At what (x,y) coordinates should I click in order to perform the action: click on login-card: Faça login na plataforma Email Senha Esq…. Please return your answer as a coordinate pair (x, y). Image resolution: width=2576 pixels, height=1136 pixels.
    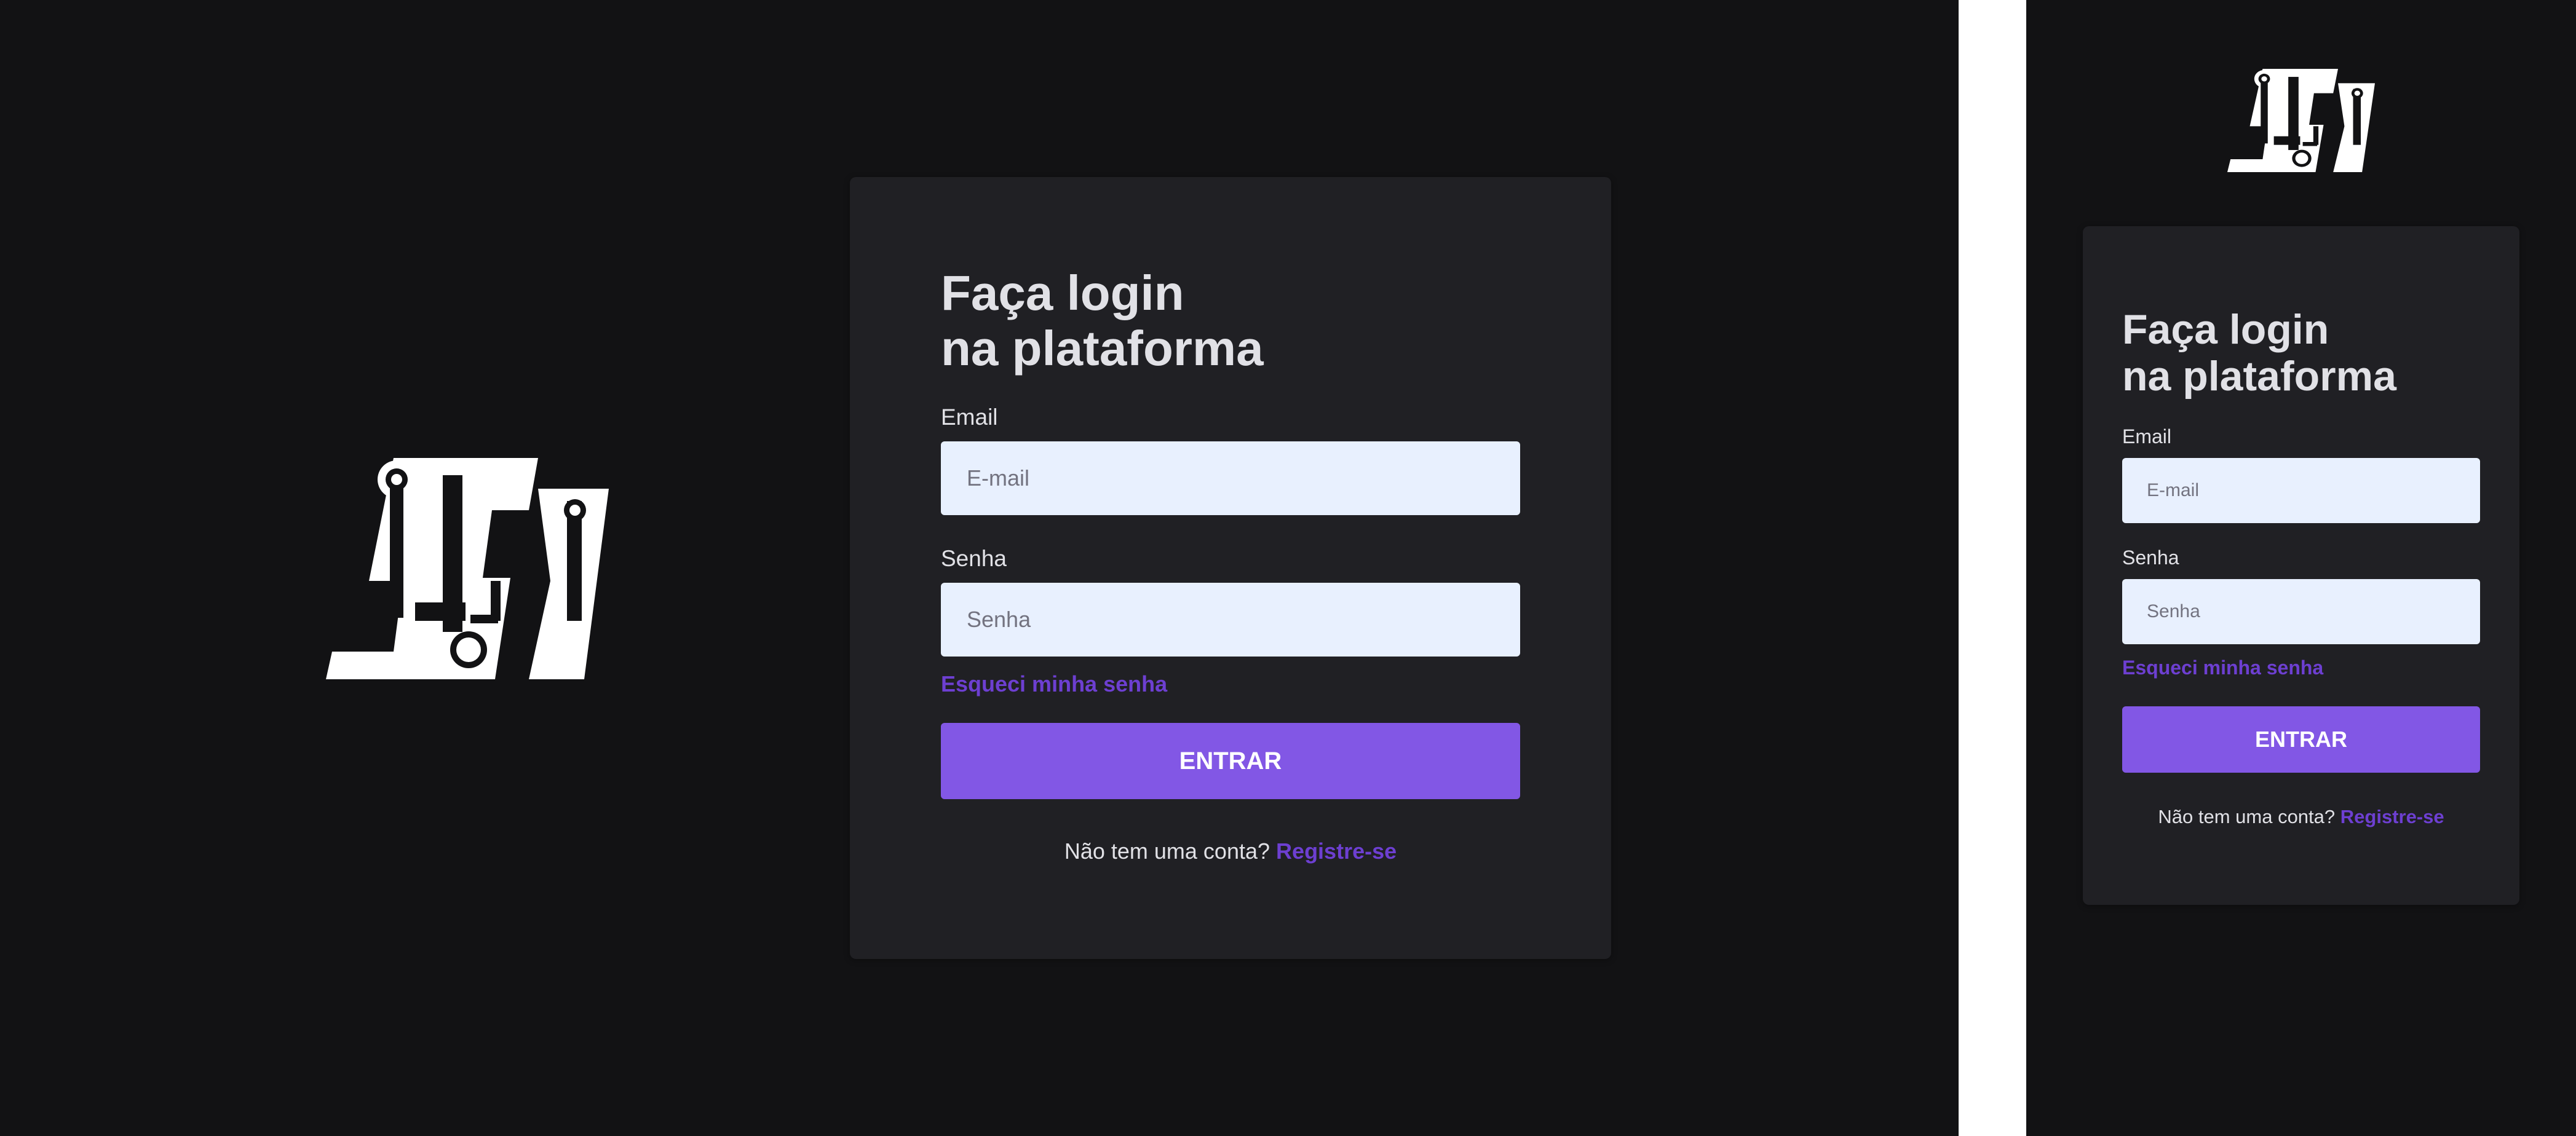
    Looking at the image, I should click on (2301, 565).